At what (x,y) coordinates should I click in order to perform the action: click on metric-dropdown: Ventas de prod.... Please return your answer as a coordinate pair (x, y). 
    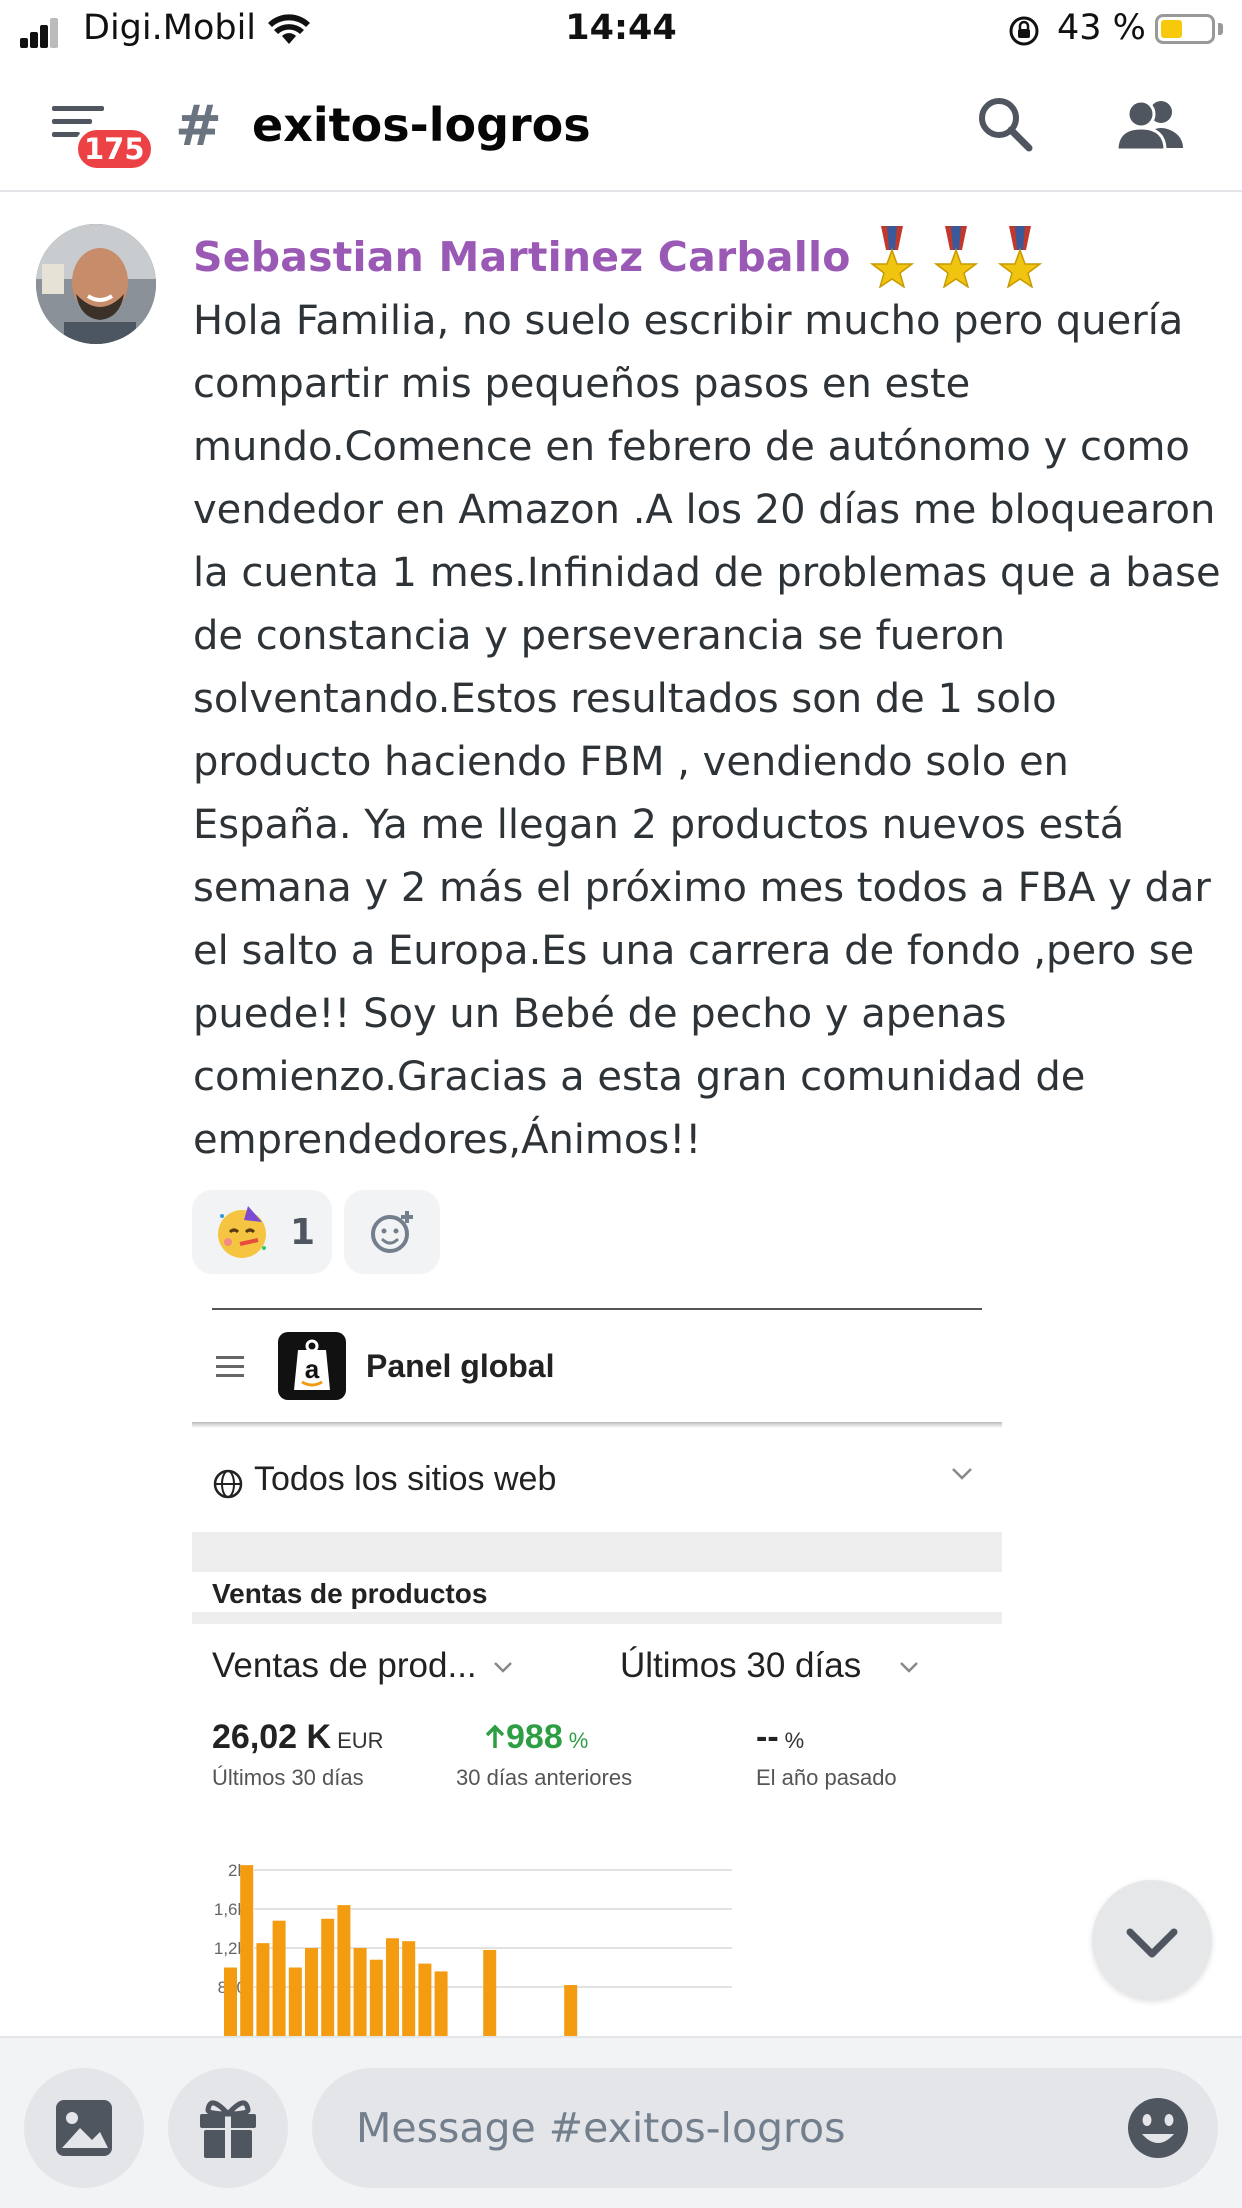
    Looking at the image, I should click on (344, 1665).